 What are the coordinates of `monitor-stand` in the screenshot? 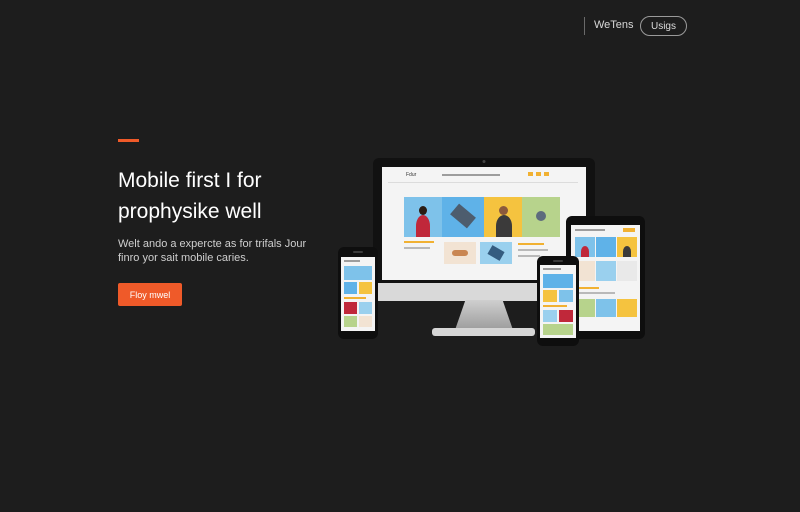 It's located at (484, 315).